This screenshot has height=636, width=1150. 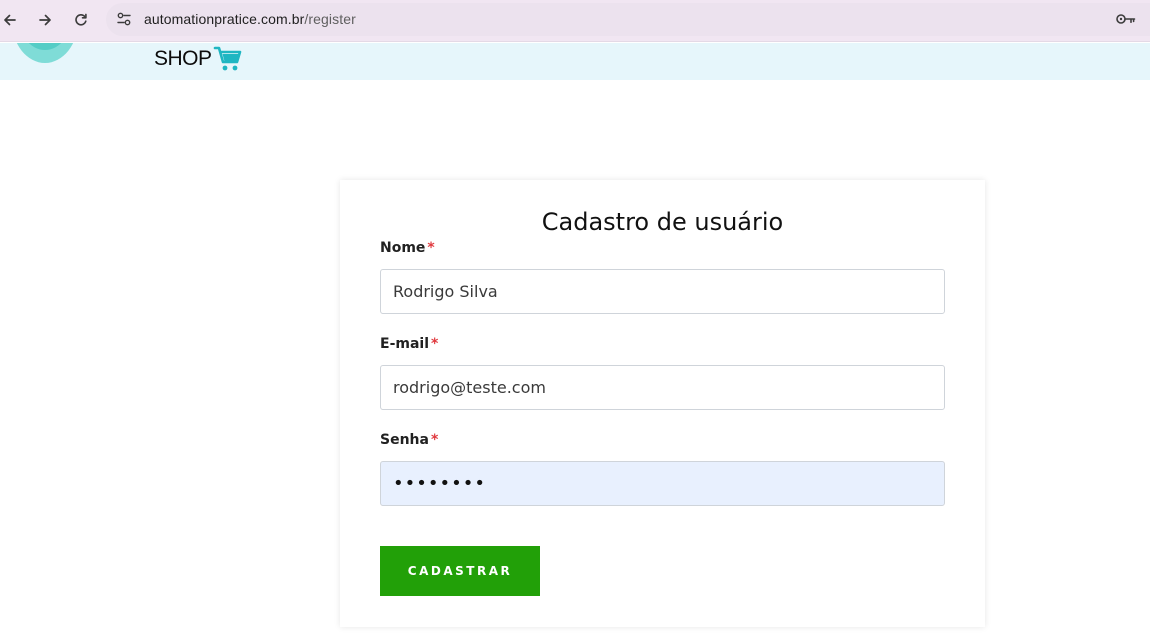 What do you see at coordinates (403, 248) in the screenshot?
I see `name-label-text: Nome` at bounding box center [403, 248].